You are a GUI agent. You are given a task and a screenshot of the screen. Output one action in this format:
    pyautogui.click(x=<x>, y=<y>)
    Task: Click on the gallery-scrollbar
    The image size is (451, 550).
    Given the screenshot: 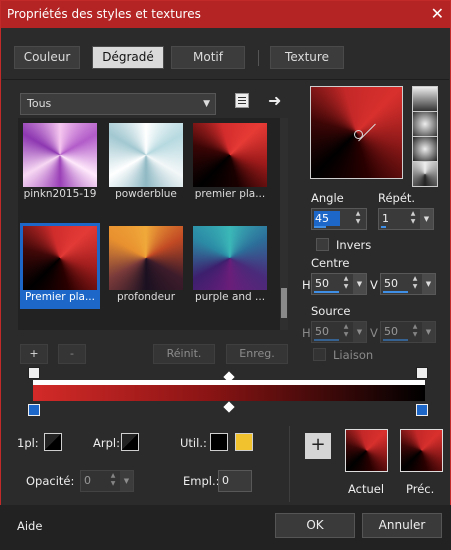 What is the action you would take?
    pyautogui.click(x=284, y=224)
    